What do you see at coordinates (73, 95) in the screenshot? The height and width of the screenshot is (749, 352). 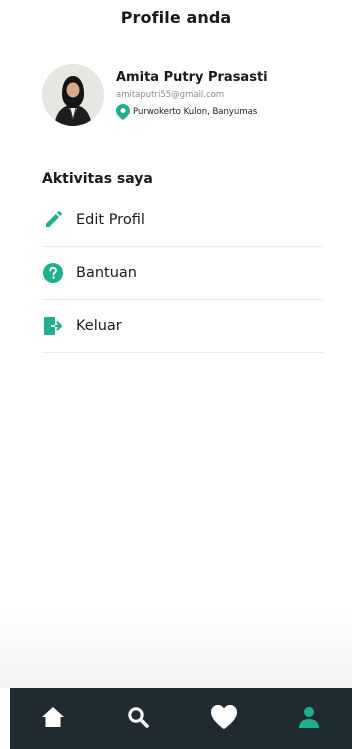 I see `avatar` at bounding box center [73, 95].